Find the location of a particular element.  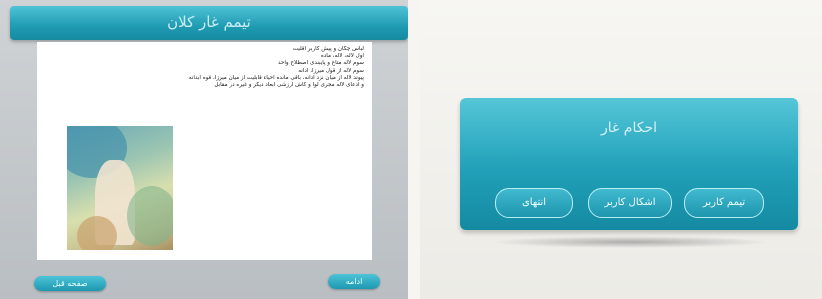

menu-button-tayammum: تیمم کاربر is located at coordinates (724, 203).